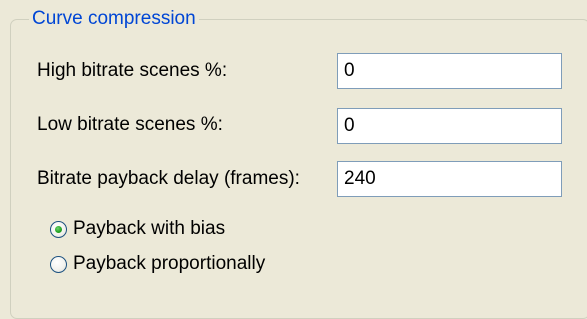 Image resolution: width=587 pixels, height=319 pixels. What do you see at coordinates (114, 19) in the screenshot?
I see `groupbox-title: Curve compression` at bounding box center [114, 19].